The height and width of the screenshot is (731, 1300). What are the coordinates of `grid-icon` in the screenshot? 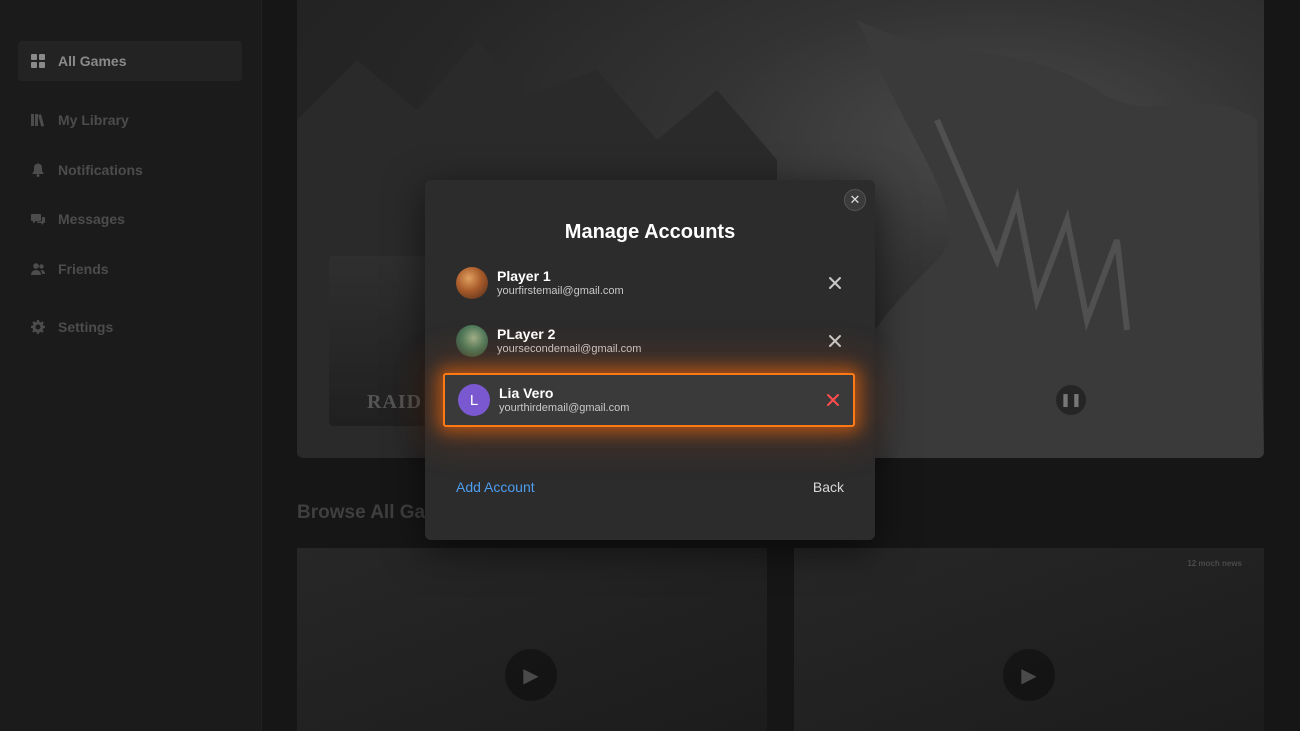 It's located at (38, 61).